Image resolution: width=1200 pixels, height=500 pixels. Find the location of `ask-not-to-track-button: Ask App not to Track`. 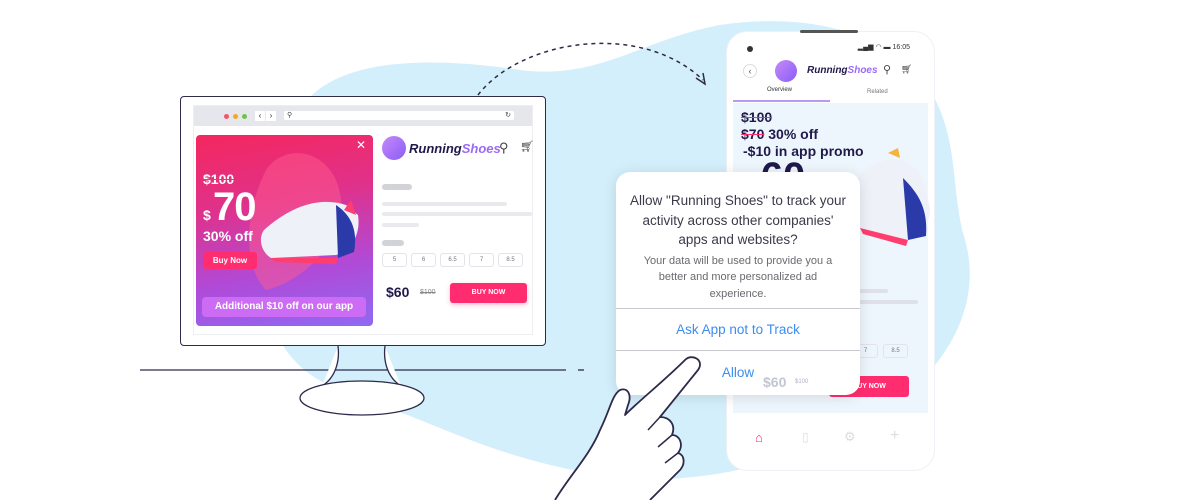

ask-not-to-track-button: Ask App not to Track is located at coordinates (738, 329).